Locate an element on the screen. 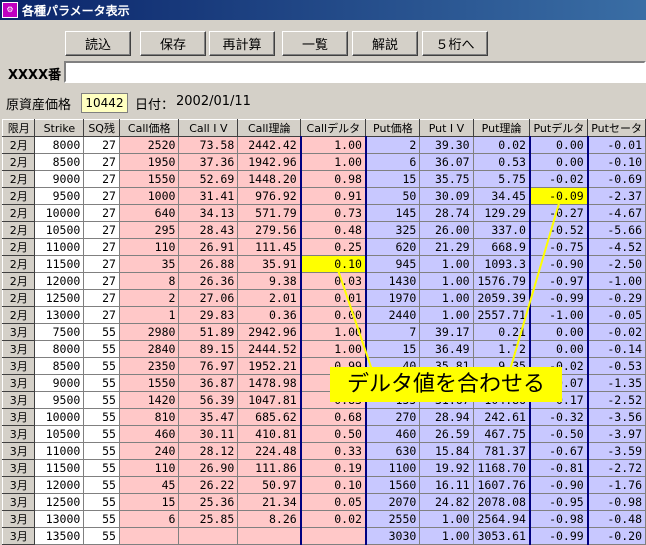 Image resolution: width=646 pixels, height=545 pixels. table-cell: -0.67 is located at coordinates (558, 451).